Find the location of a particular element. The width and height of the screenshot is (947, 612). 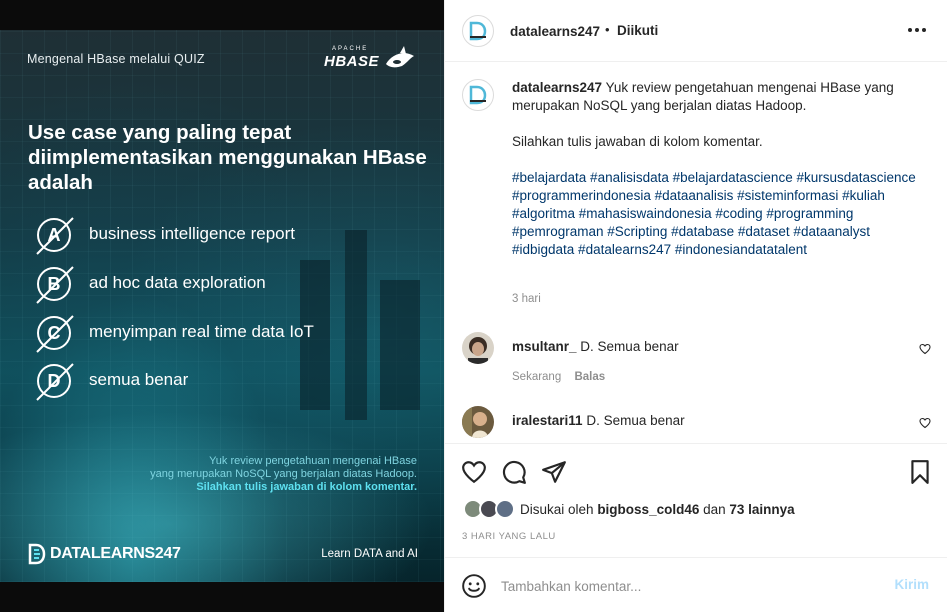

overlay-line: Yuk review pengetahuan mengenai HBase is located at coordinates (313, 461).